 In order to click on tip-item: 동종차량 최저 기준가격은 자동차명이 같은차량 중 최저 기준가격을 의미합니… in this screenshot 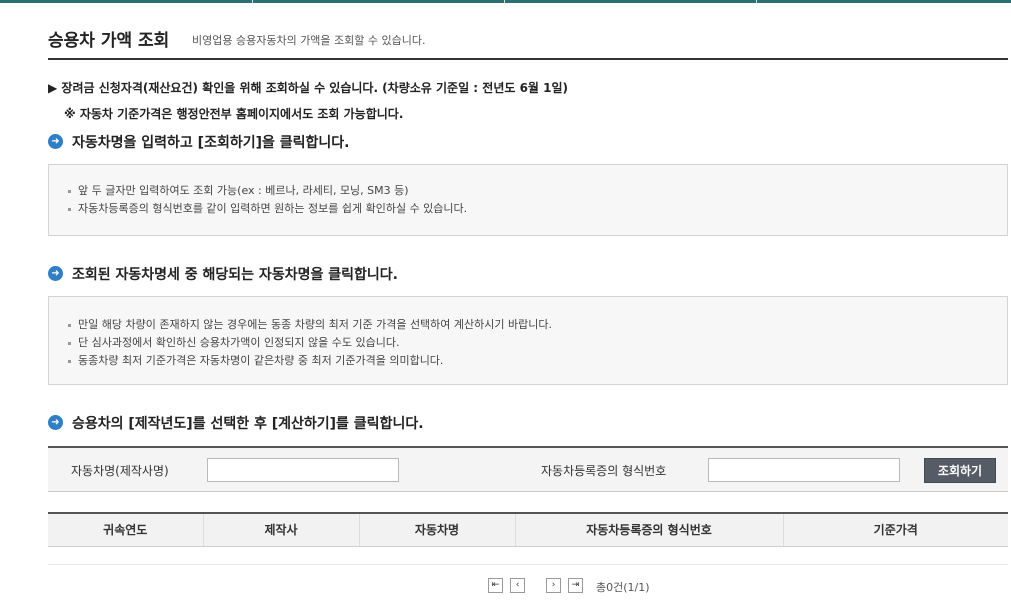, I will do `click(528, 361)`.